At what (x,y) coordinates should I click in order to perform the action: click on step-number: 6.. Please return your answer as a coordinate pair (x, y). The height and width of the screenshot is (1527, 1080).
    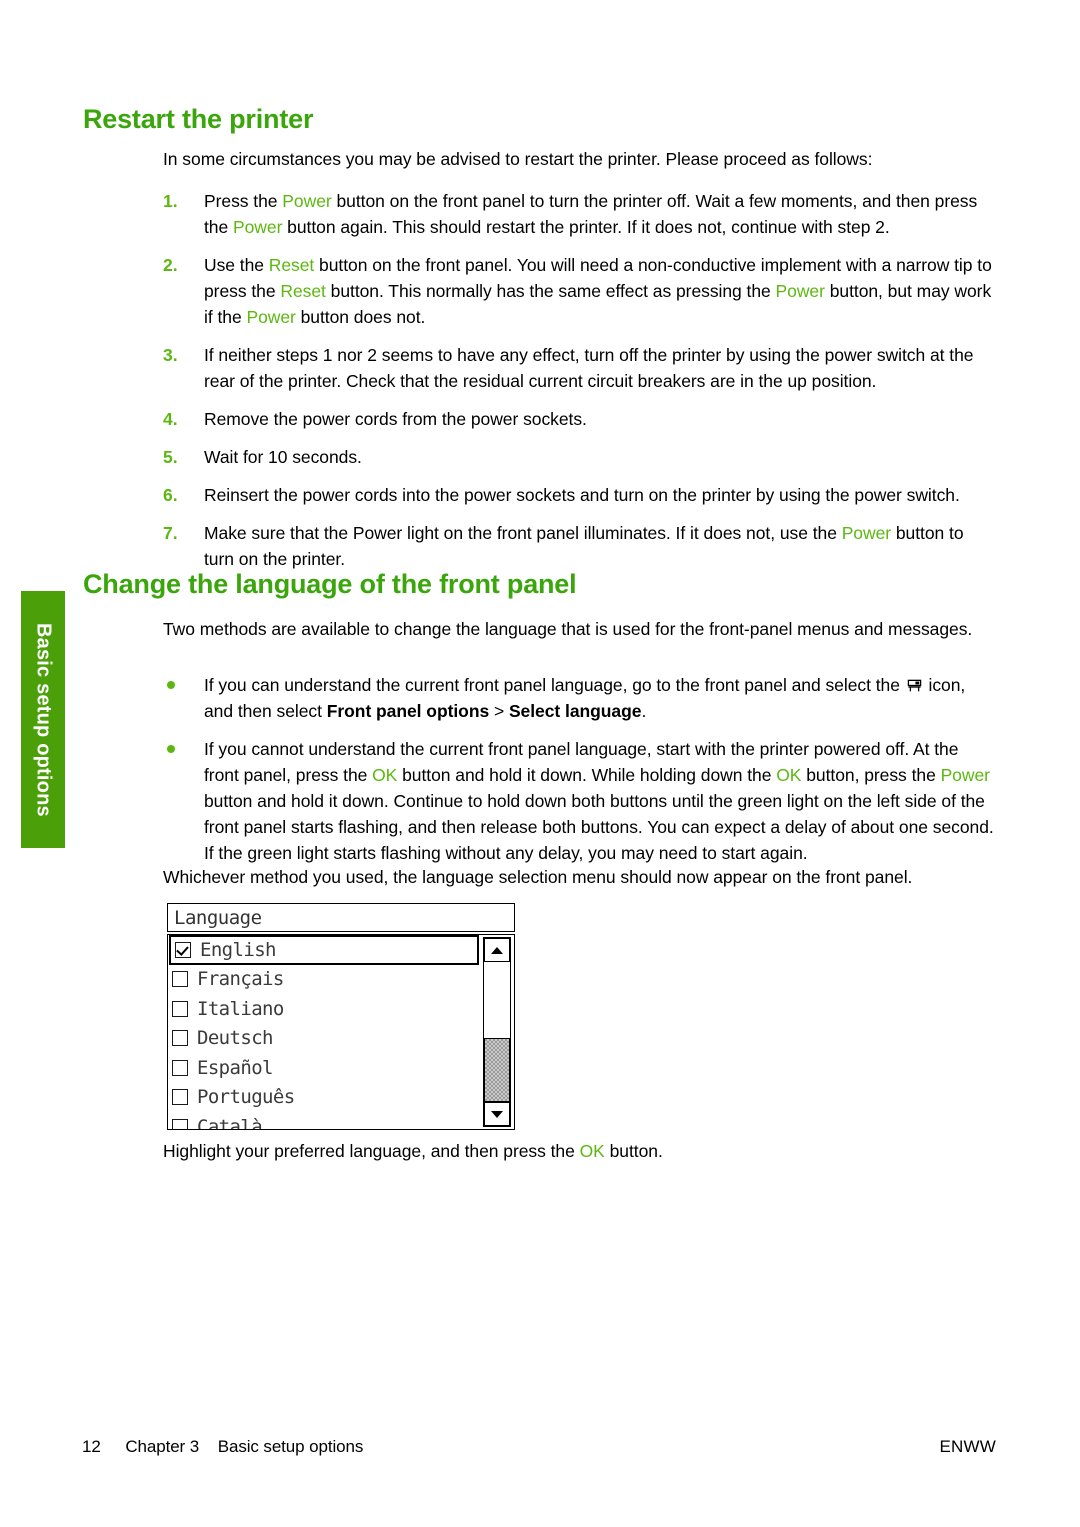
    Looking at the image, I should click on (170, 495).